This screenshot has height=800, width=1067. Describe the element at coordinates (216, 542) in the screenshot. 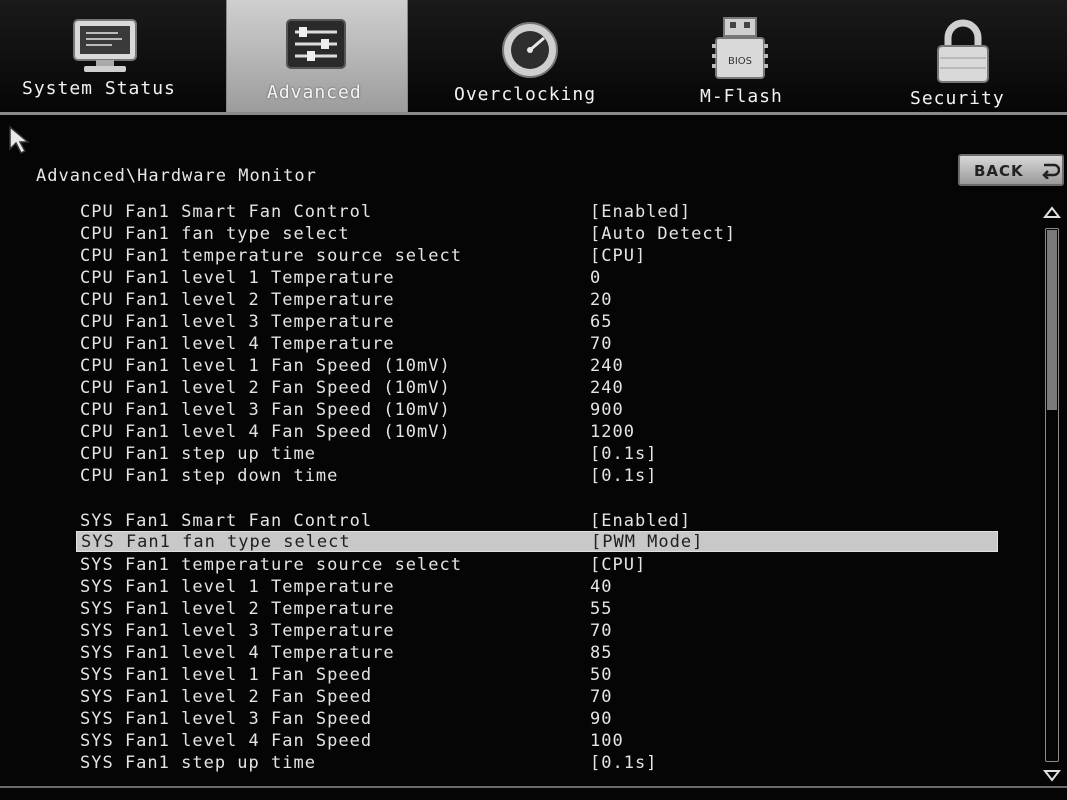

I see `setting-label: SYS Fan1 fan type select` at that location.